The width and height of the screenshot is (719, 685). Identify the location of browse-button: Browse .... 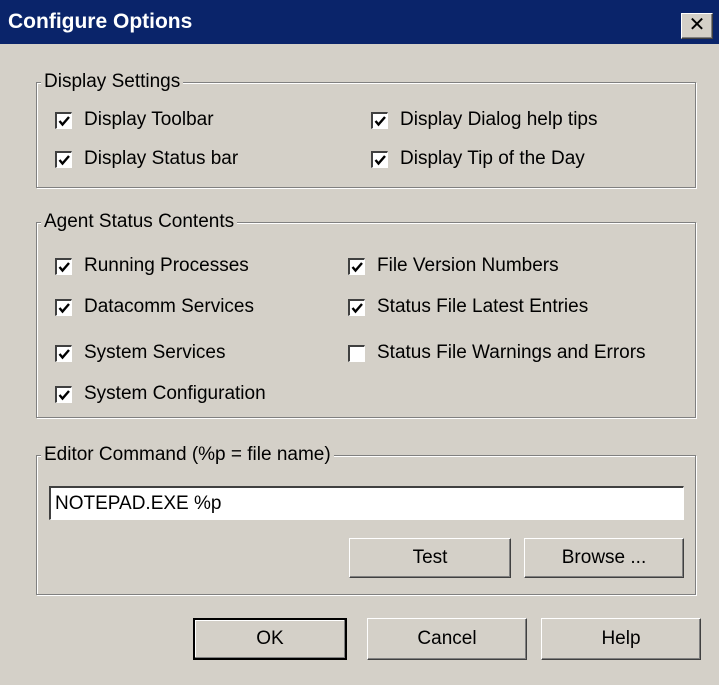
(604, 558).